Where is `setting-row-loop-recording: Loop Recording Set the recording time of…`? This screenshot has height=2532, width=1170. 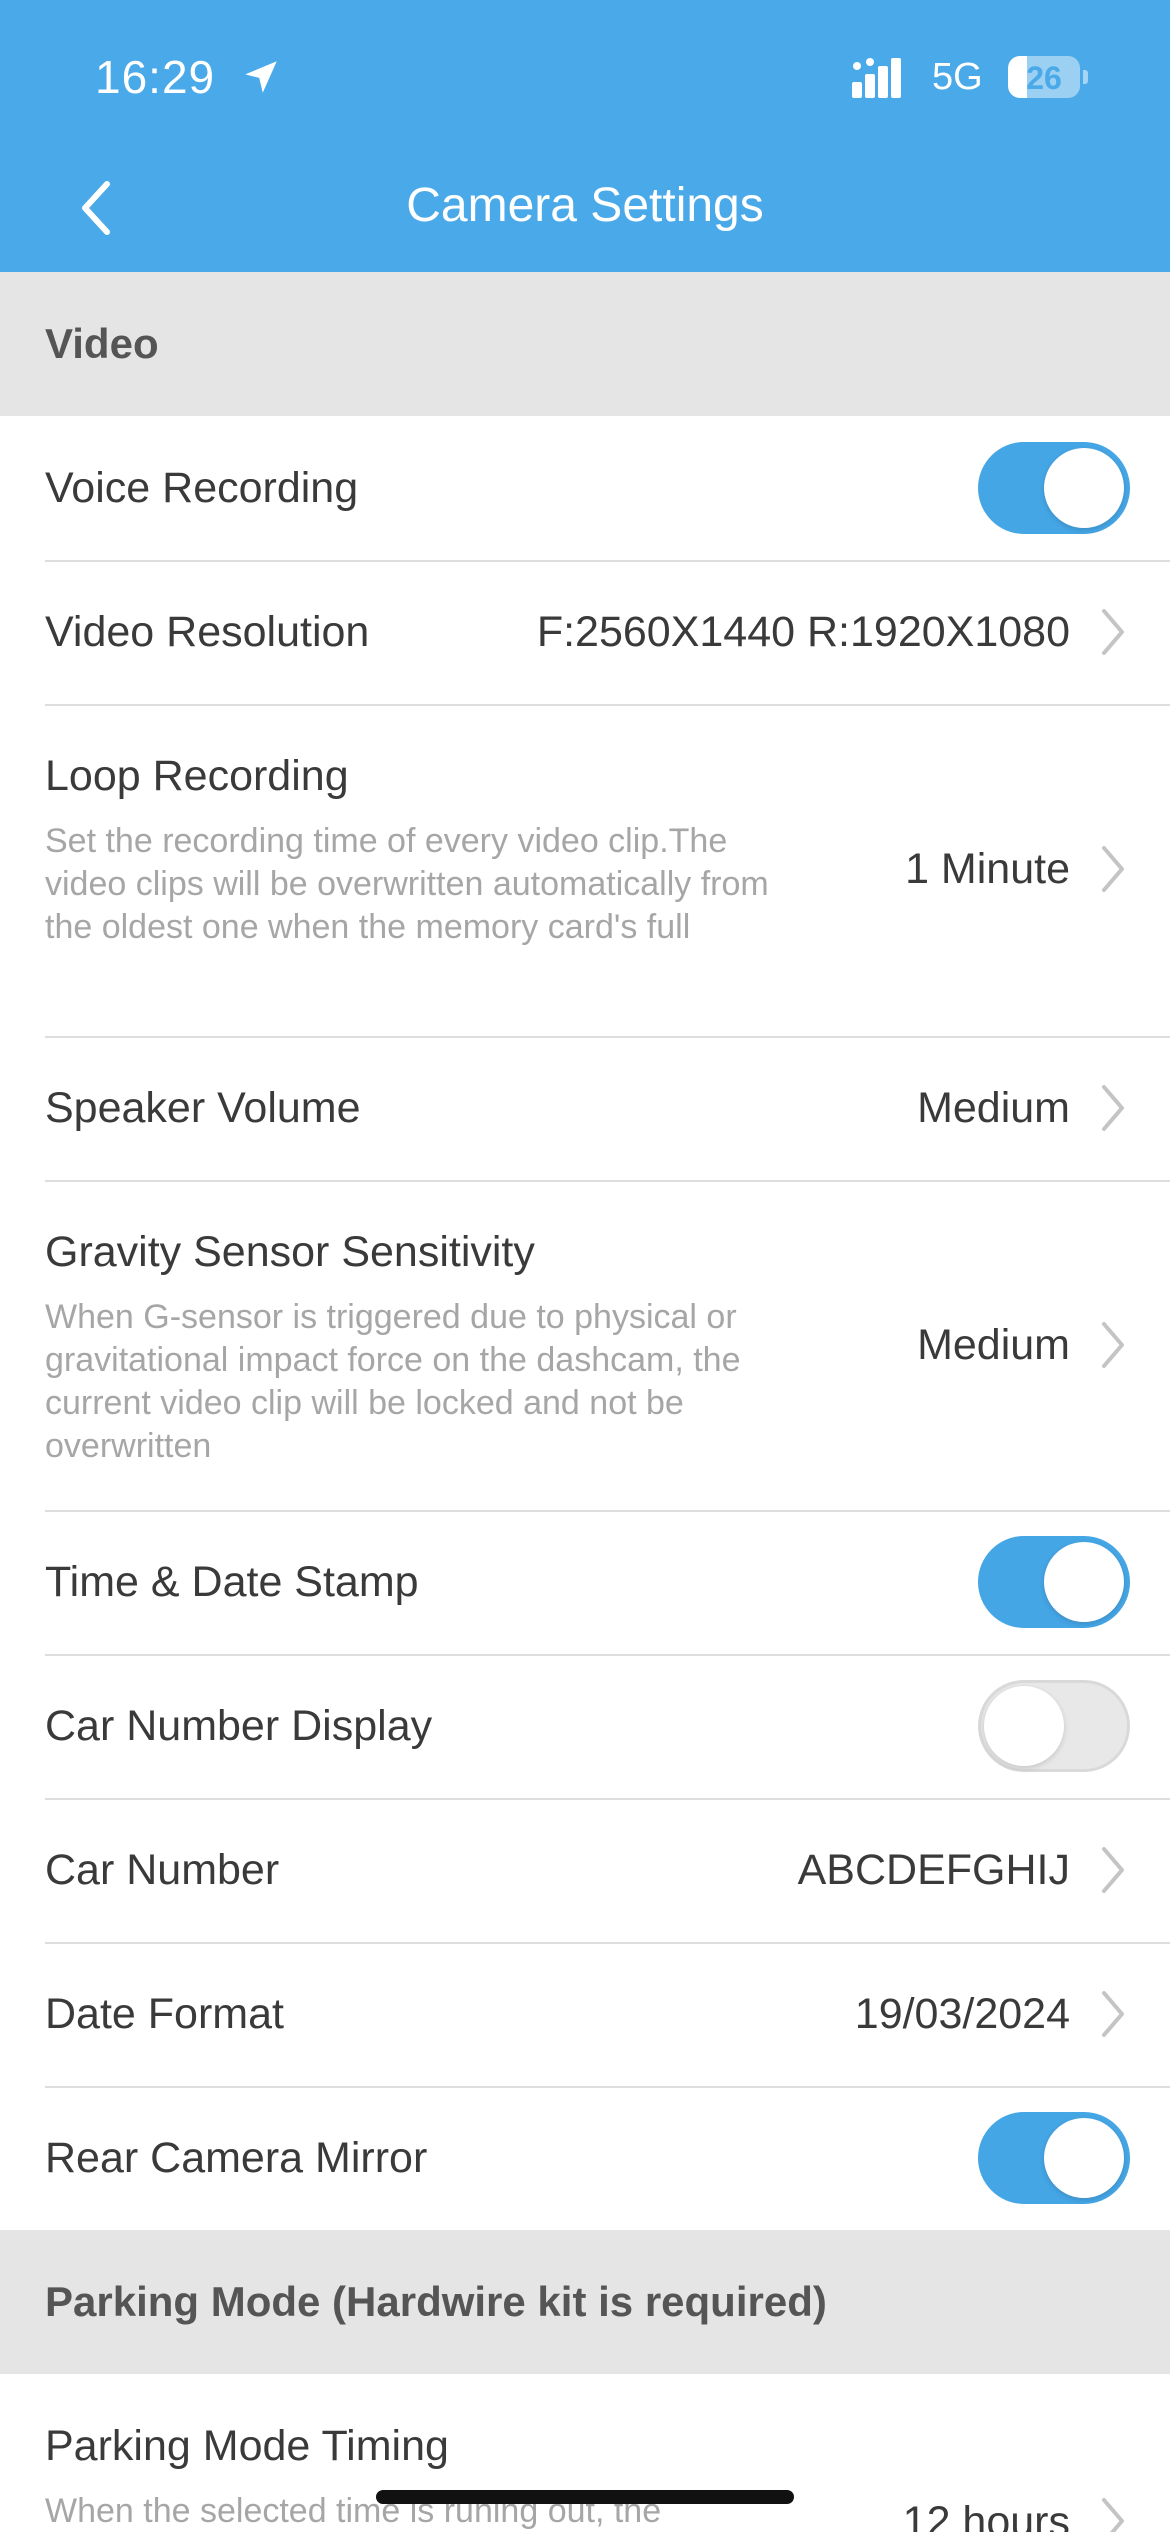
setting-row-loop-recording: Loop Recording Set the recording time of… is located at coordinates (585, 871).